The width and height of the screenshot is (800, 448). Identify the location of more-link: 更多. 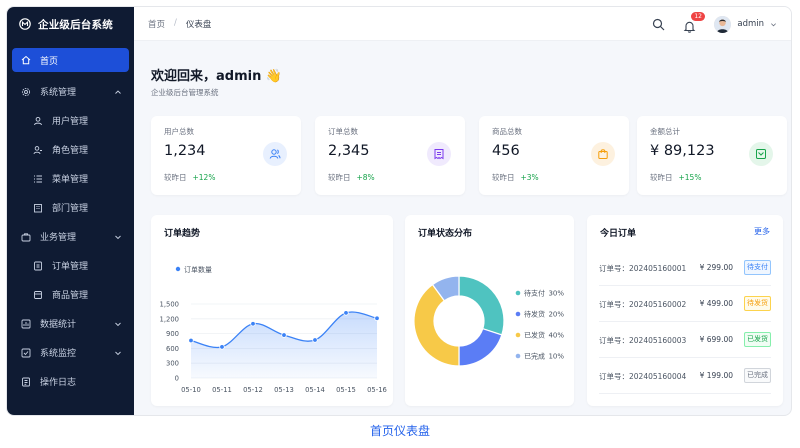
(762, 231).